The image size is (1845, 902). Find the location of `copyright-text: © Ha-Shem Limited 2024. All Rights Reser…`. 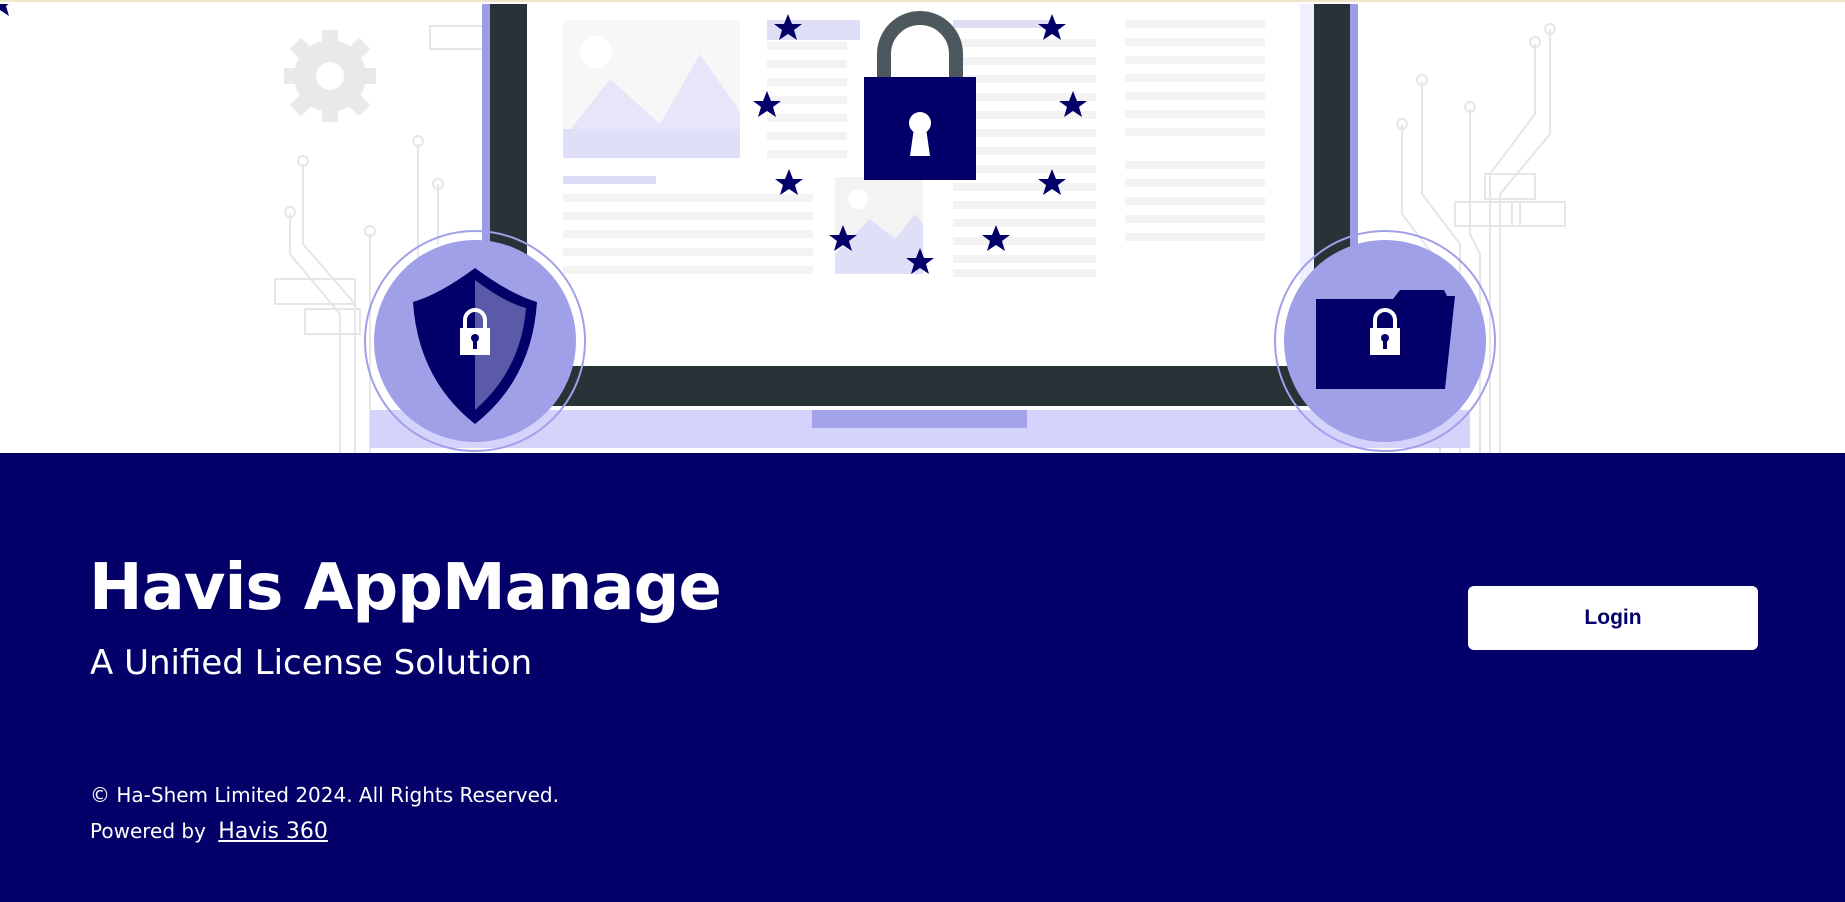

copyright-text: © Ha-Shem Limited 2024. All Rights Reser… is located at coordinates (324, 795).